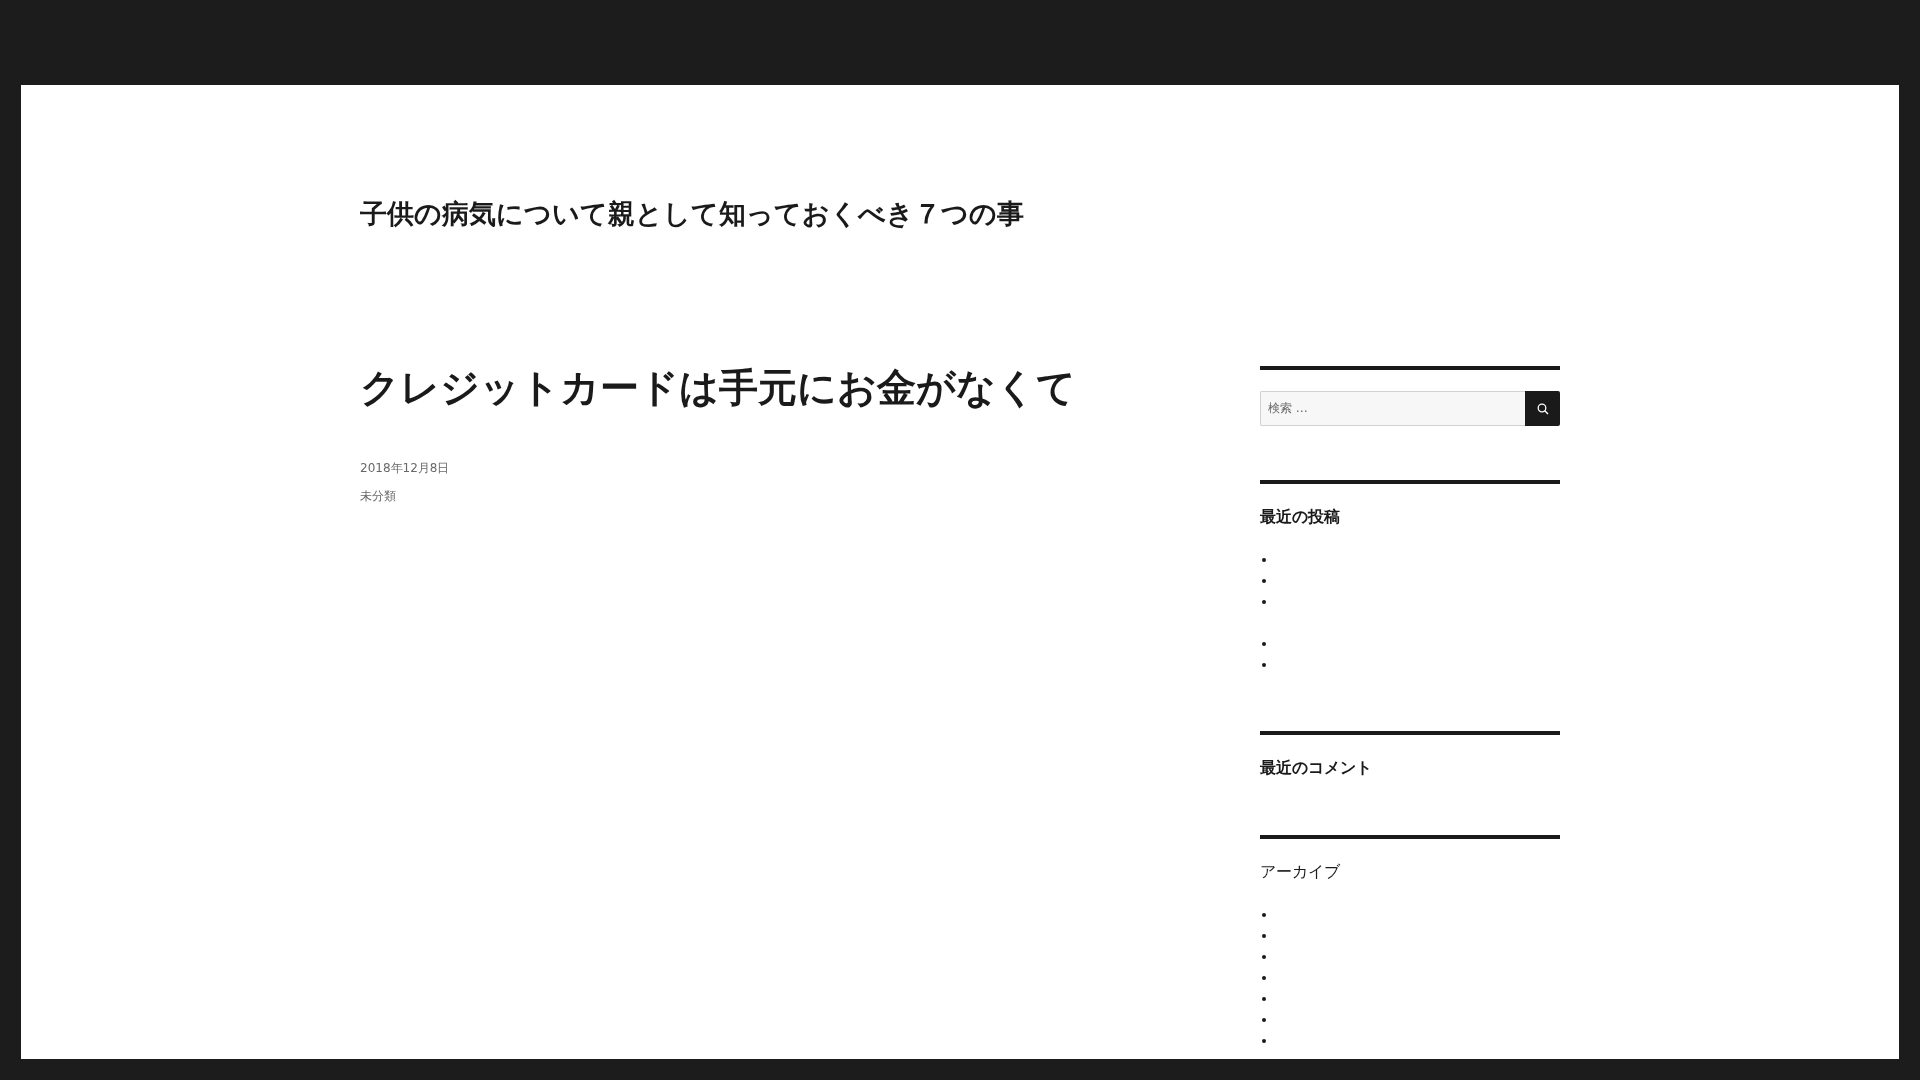  I want to click on search-icon, so click(1542, 408).